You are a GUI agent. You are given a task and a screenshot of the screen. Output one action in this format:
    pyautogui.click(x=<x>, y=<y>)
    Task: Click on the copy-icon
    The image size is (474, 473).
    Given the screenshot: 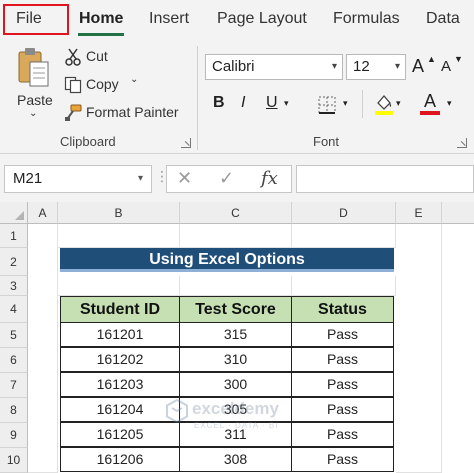 What is the action you would take?
    pyautogui.click(x=73, y=85)
    